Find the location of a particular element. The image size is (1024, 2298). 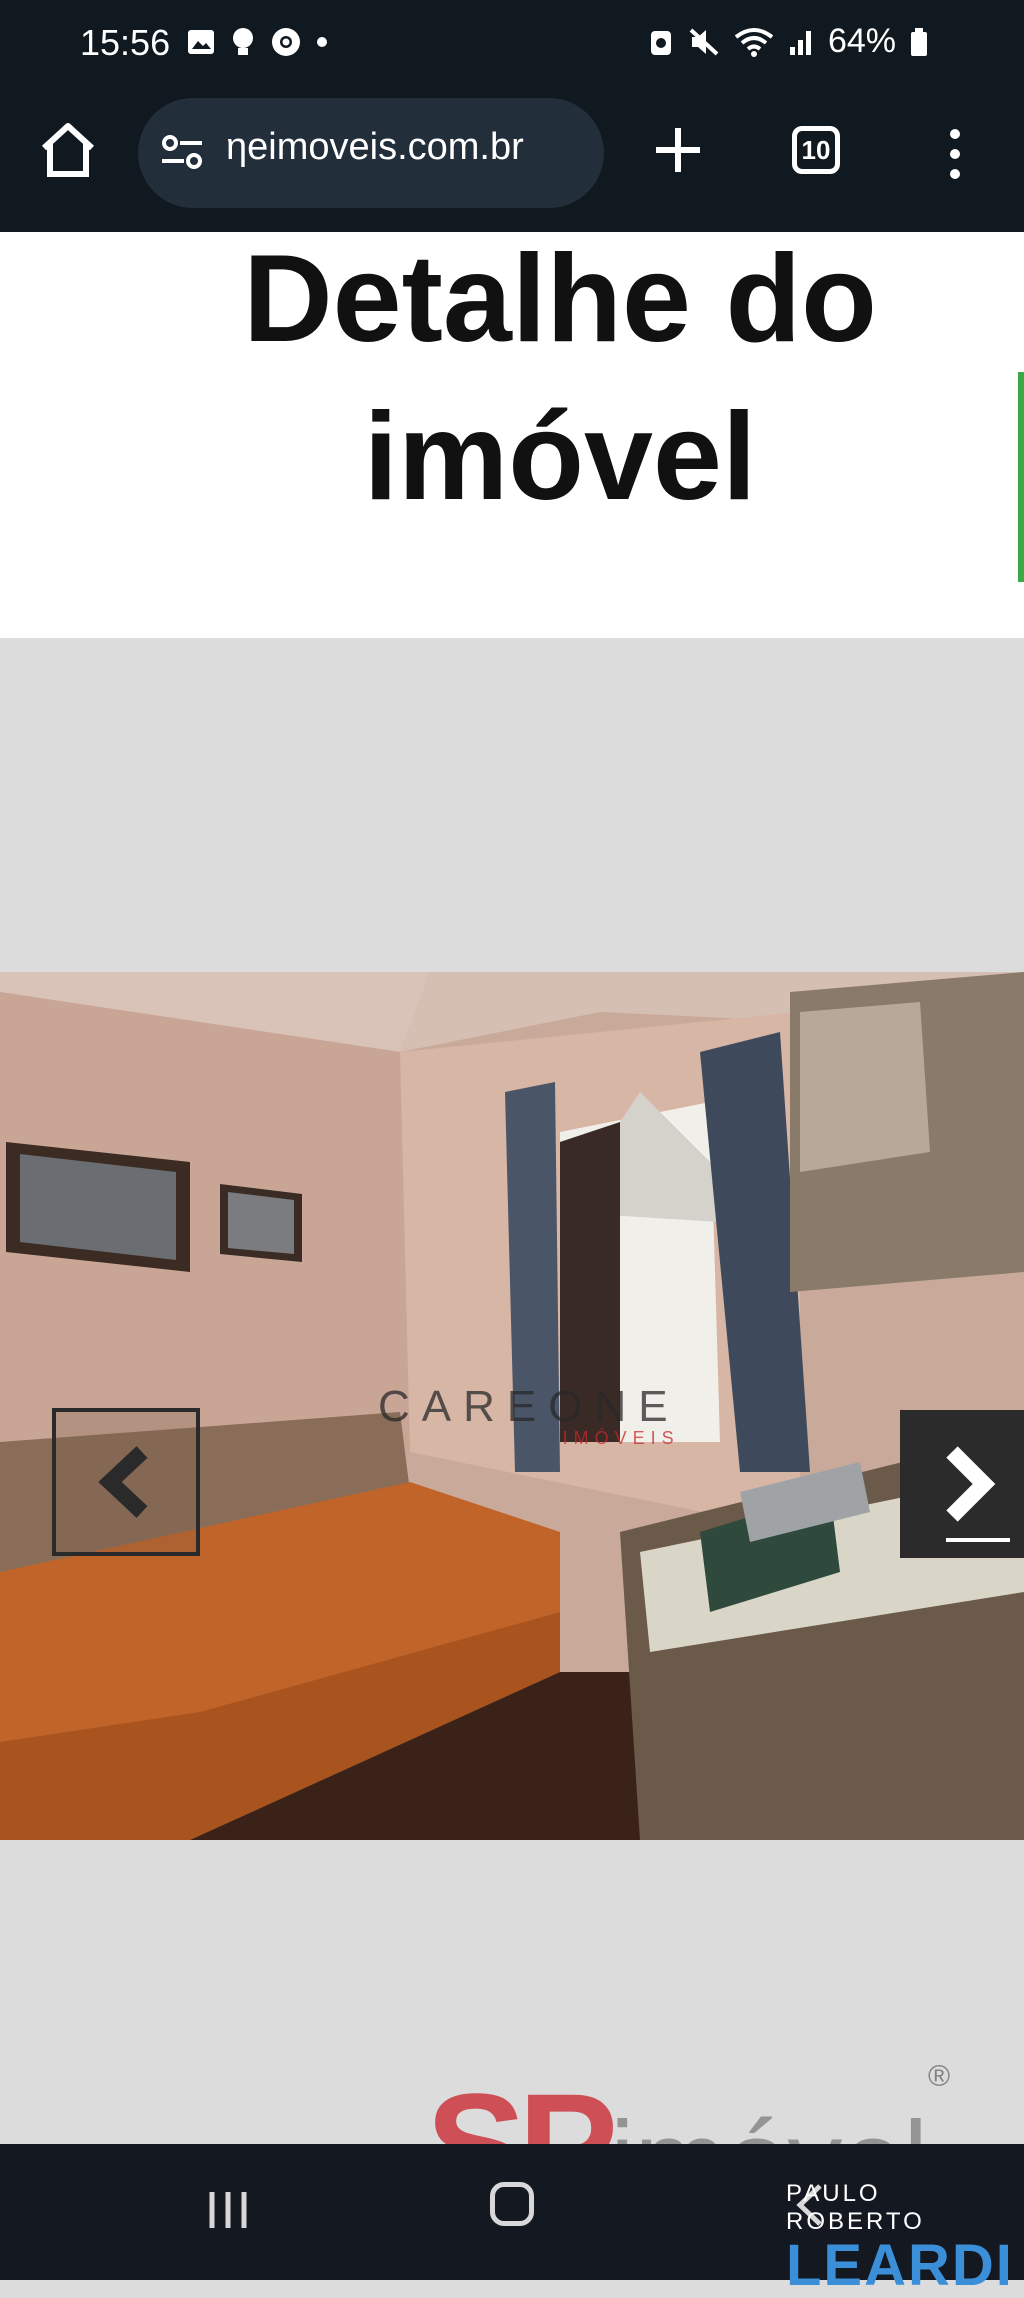

side-tab-indicator is located at coordinates (1021, 477).